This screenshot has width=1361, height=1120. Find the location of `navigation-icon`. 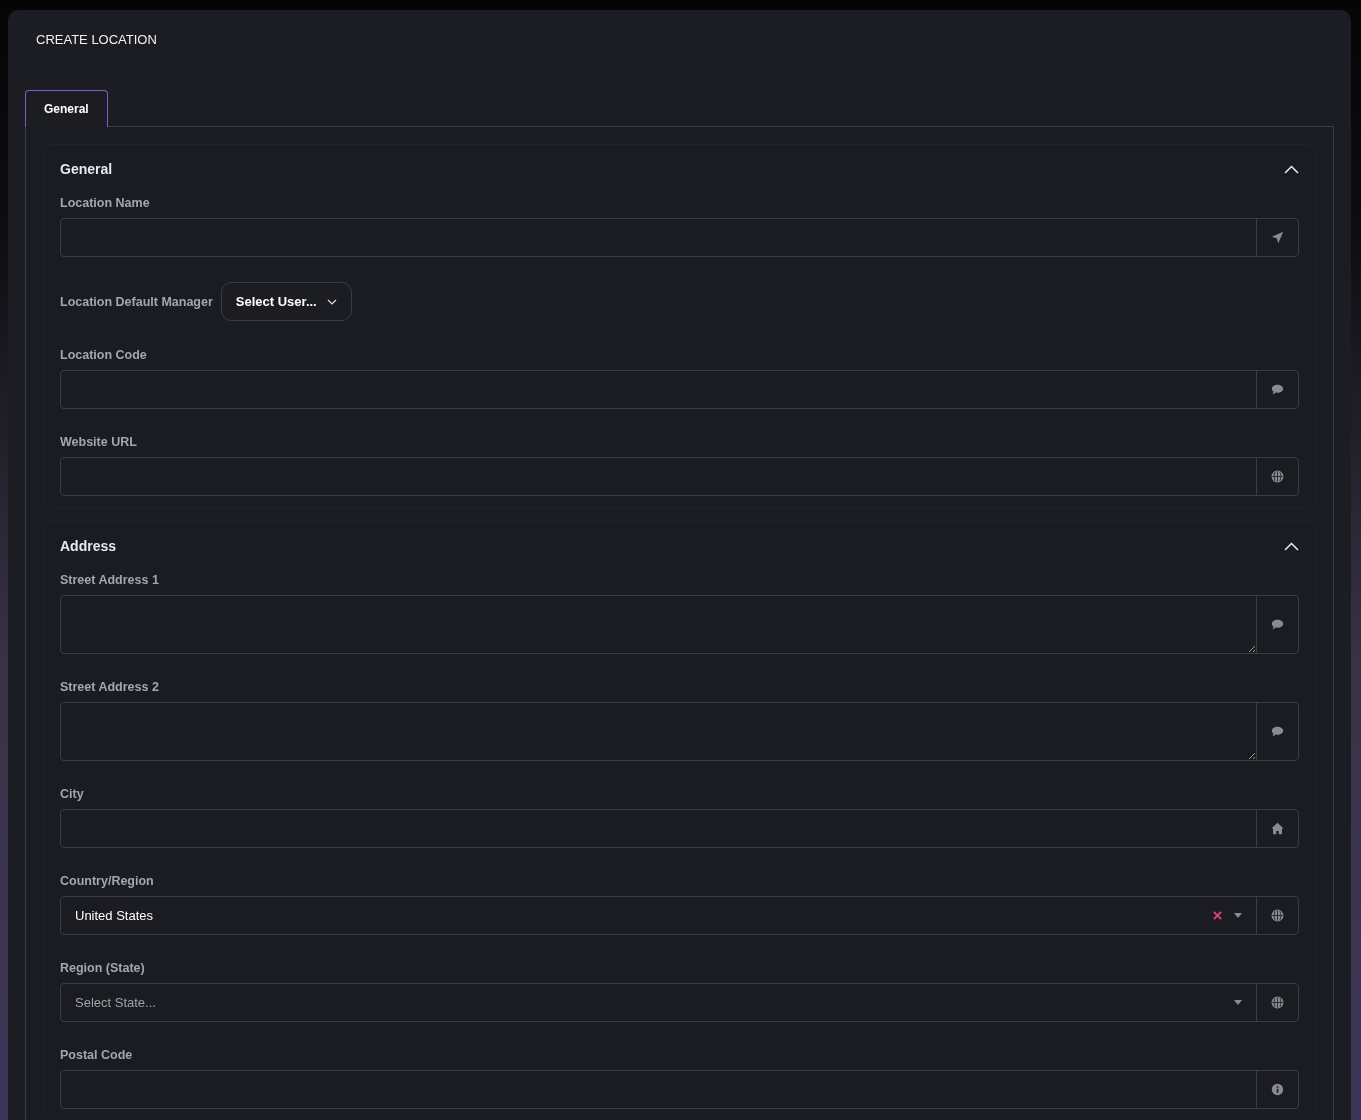

navigation-icon is located at coordinates (1277, 237).